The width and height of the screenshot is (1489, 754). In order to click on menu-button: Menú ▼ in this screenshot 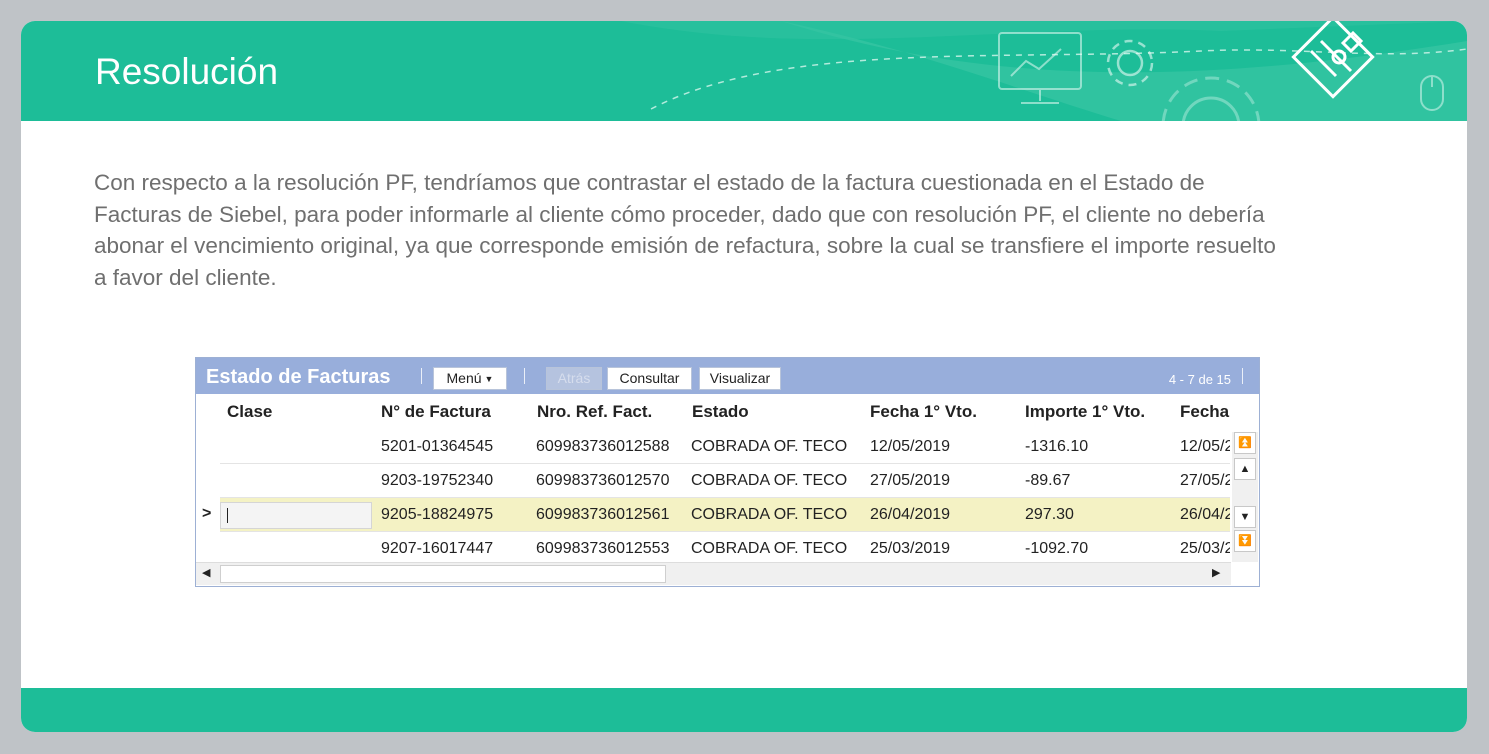, I will do `click(470, 378)`.